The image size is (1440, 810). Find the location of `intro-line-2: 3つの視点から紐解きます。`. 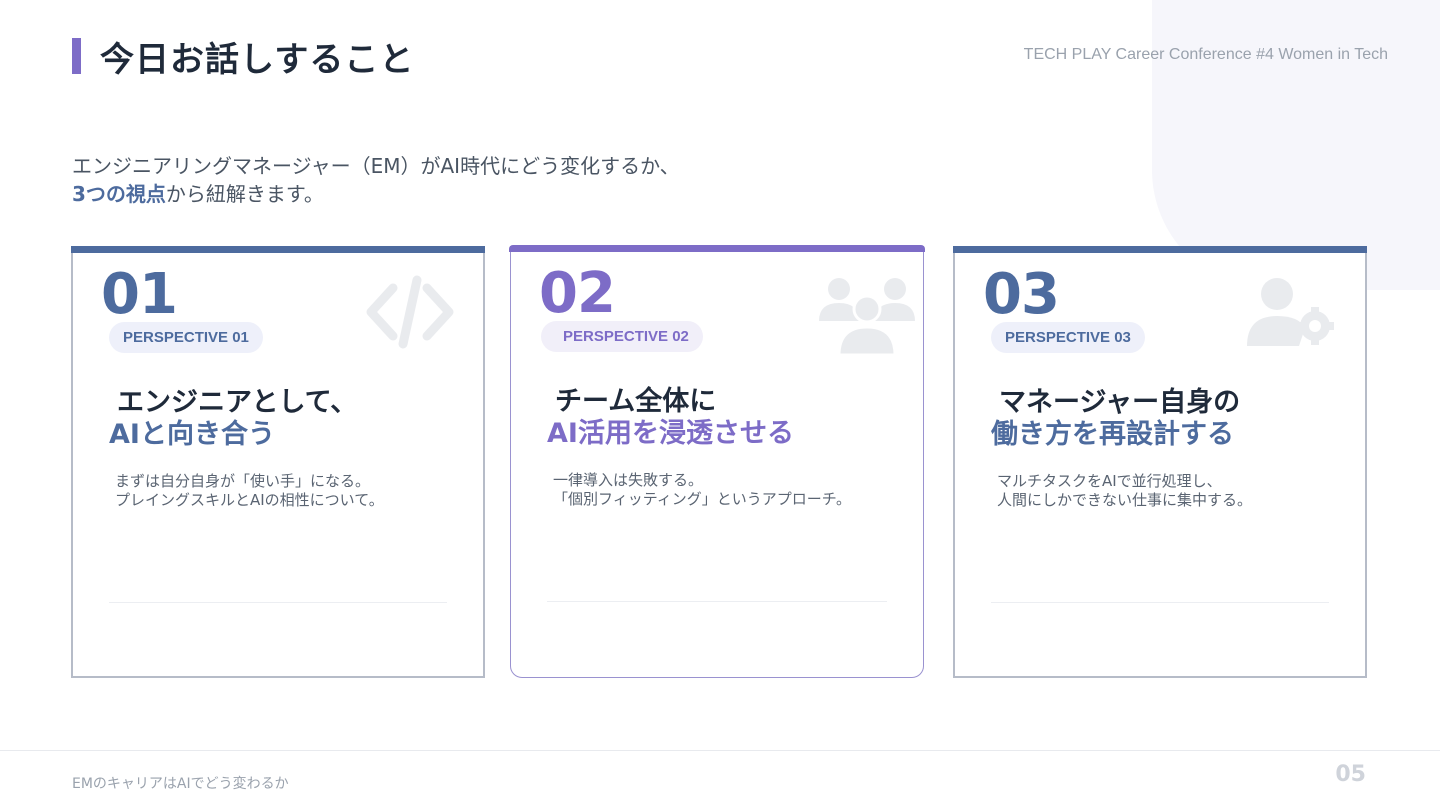

intro-line-2: 3つの視点から紐解きます。 is located at coordinates (376, 194).